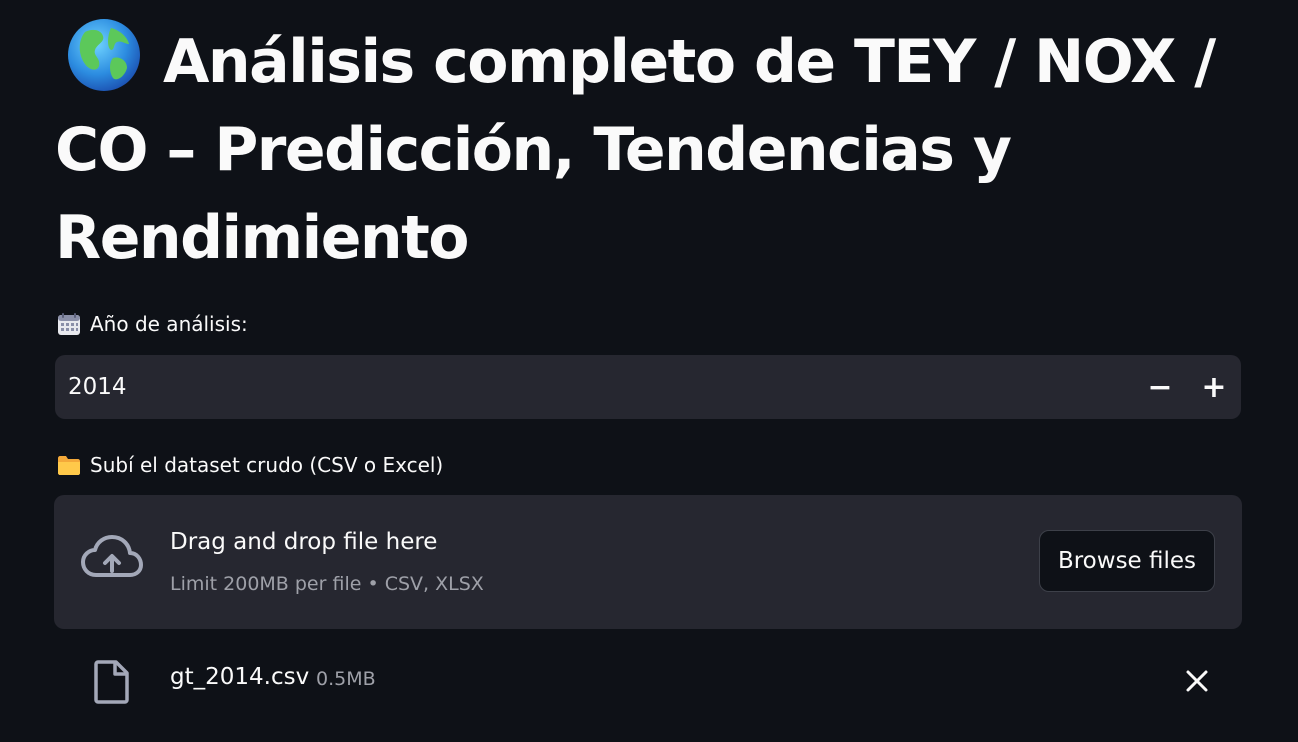 Image resolution: width=1298 pixels, height=742 pixels. Describe the element at coordinates (304, 542) in the screenshot. I see `dropzone-instructions: Drag and drop file here` at that location.